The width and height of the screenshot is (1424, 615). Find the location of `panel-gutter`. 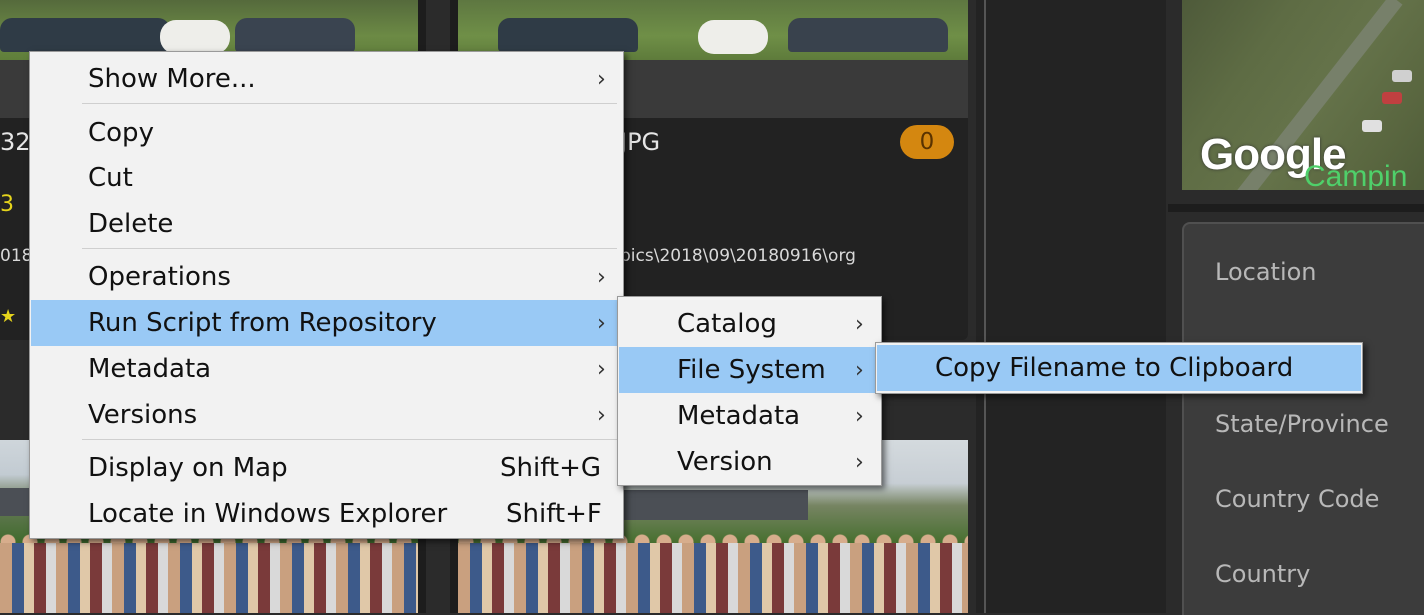

panel-gutter is located at coordinates (1071, 306).